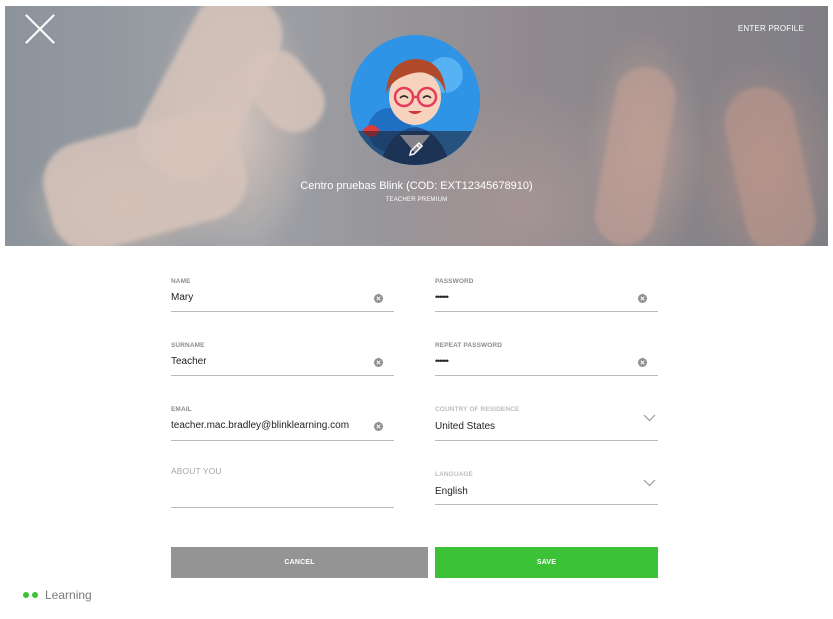  I want to click on repeat-password-field: REPEAT PASSWORD ••••••, so click(546, 359).